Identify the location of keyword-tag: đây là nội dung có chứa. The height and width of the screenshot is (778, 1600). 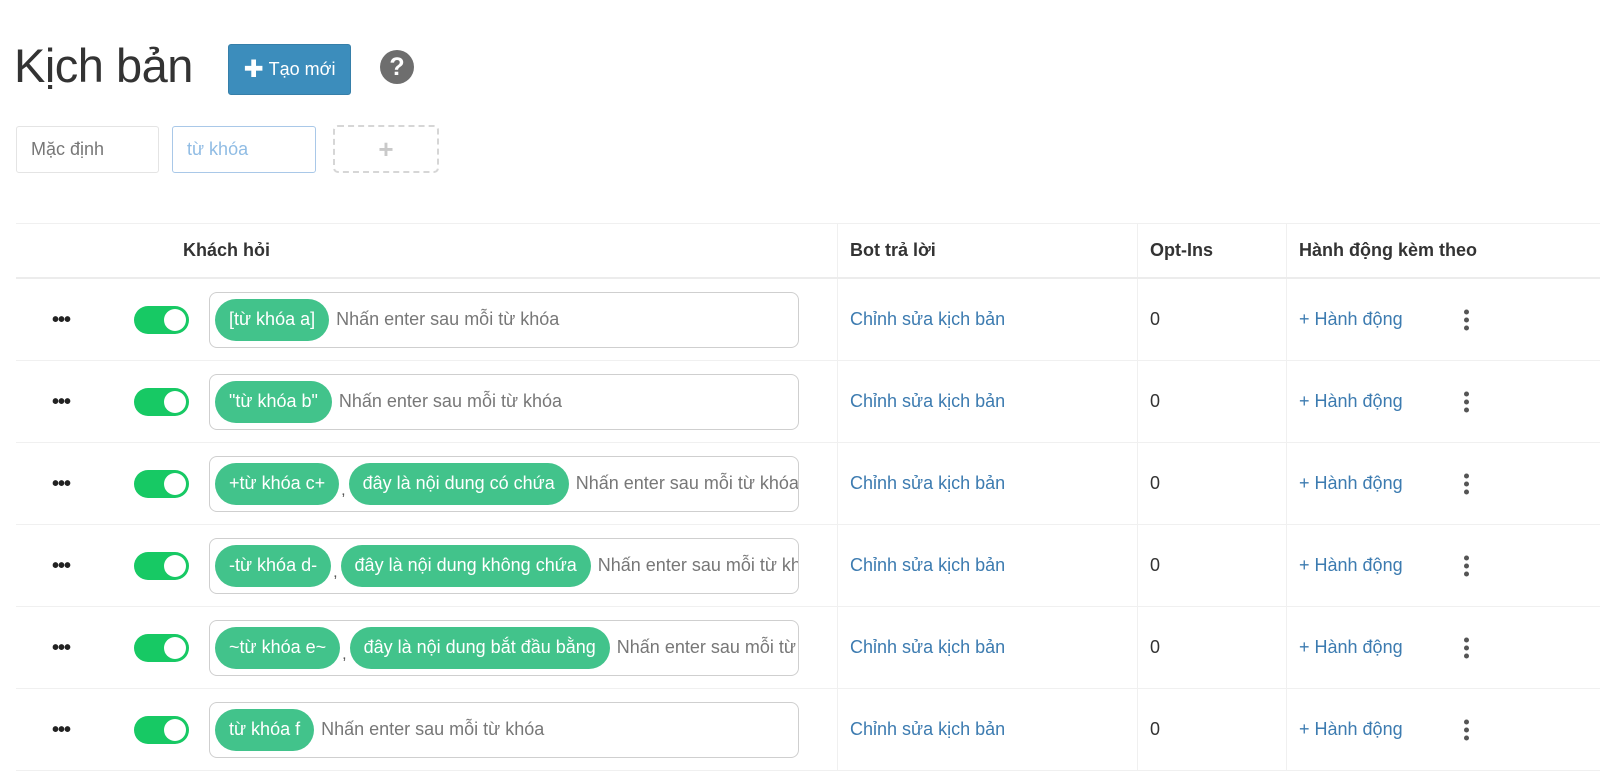
(458, 483).